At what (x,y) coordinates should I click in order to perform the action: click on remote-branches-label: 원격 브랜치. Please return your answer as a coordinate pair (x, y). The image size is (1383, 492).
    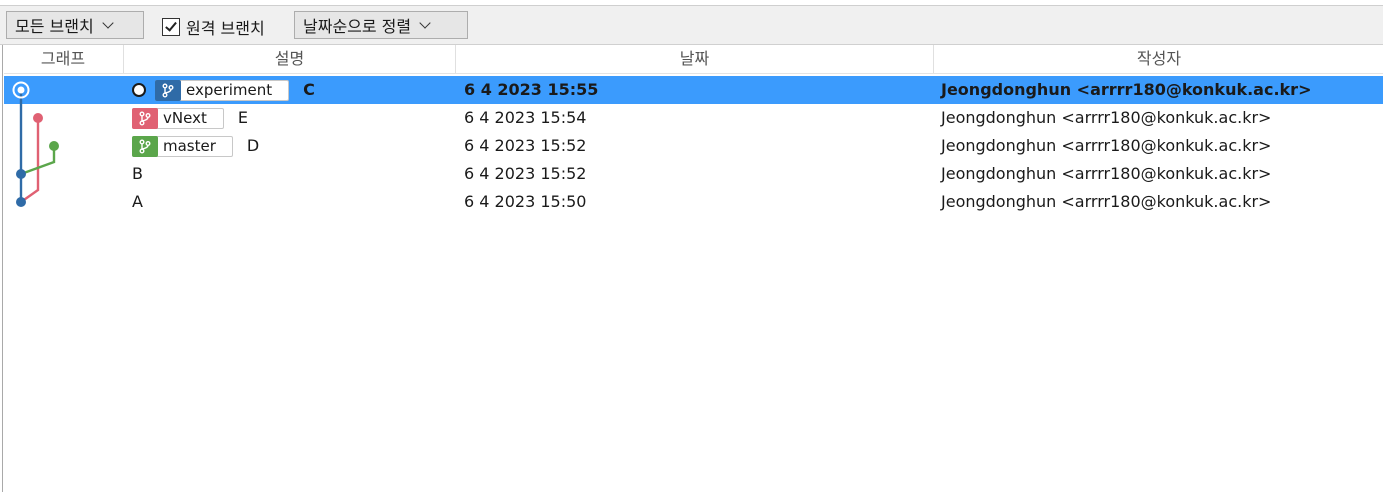
    Looking at the image, I should click on (225, 28).